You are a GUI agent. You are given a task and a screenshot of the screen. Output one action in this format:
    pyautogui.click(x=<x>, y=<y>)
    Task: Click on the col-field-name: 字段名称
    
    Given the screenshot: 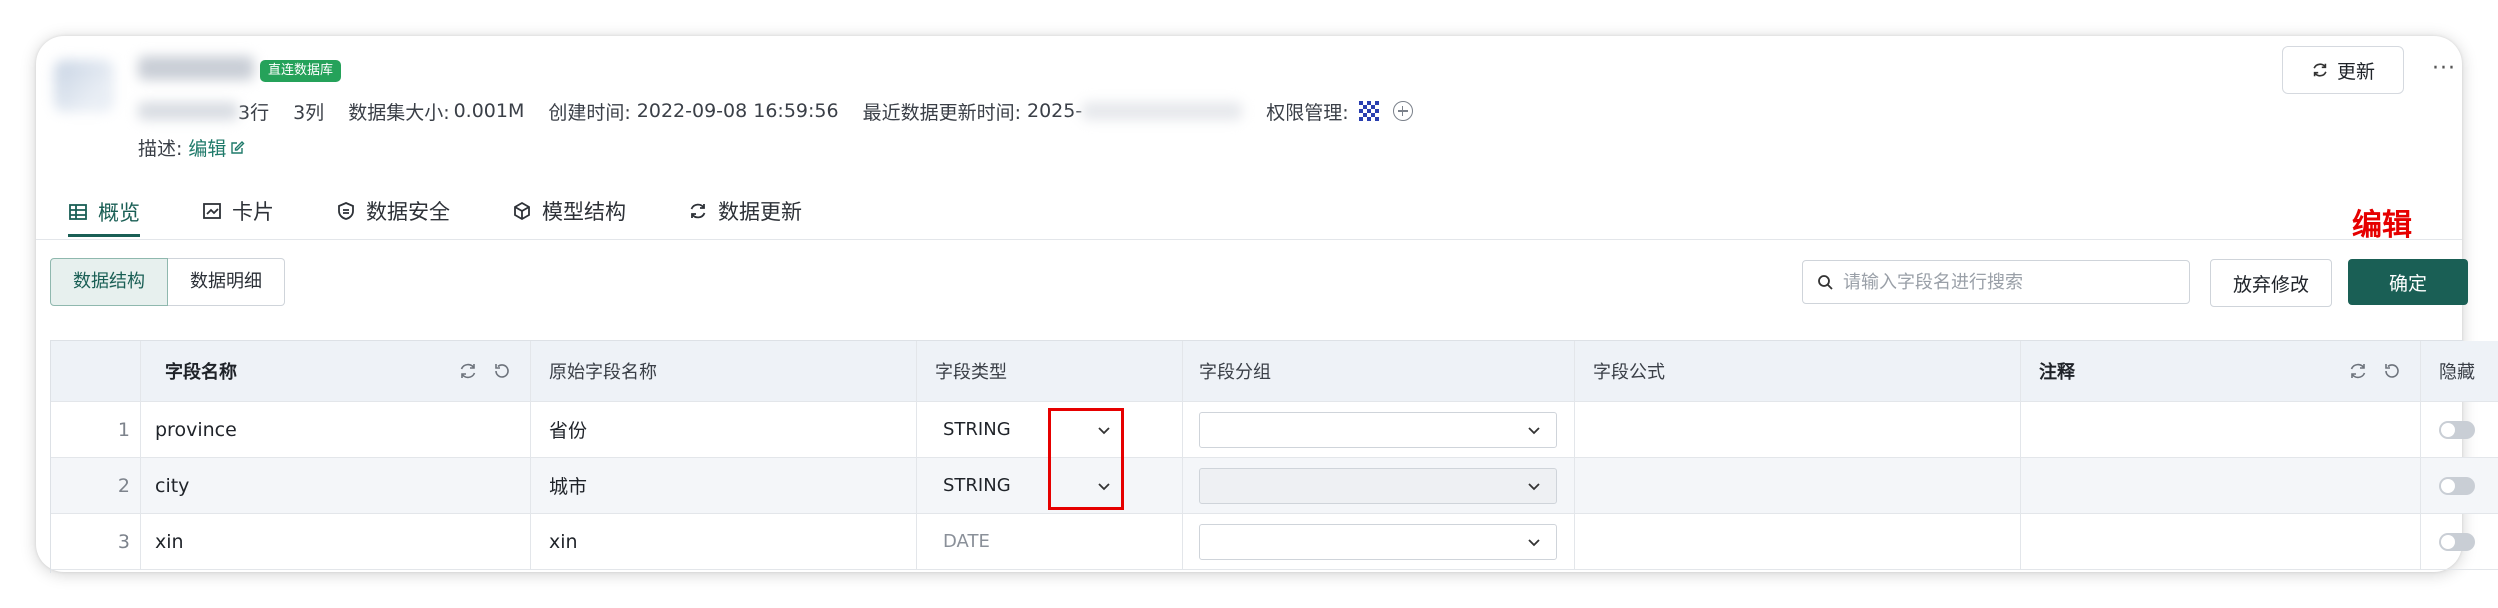 What is the action you would take?
    pyautogui.click(x=336, y=371)
    